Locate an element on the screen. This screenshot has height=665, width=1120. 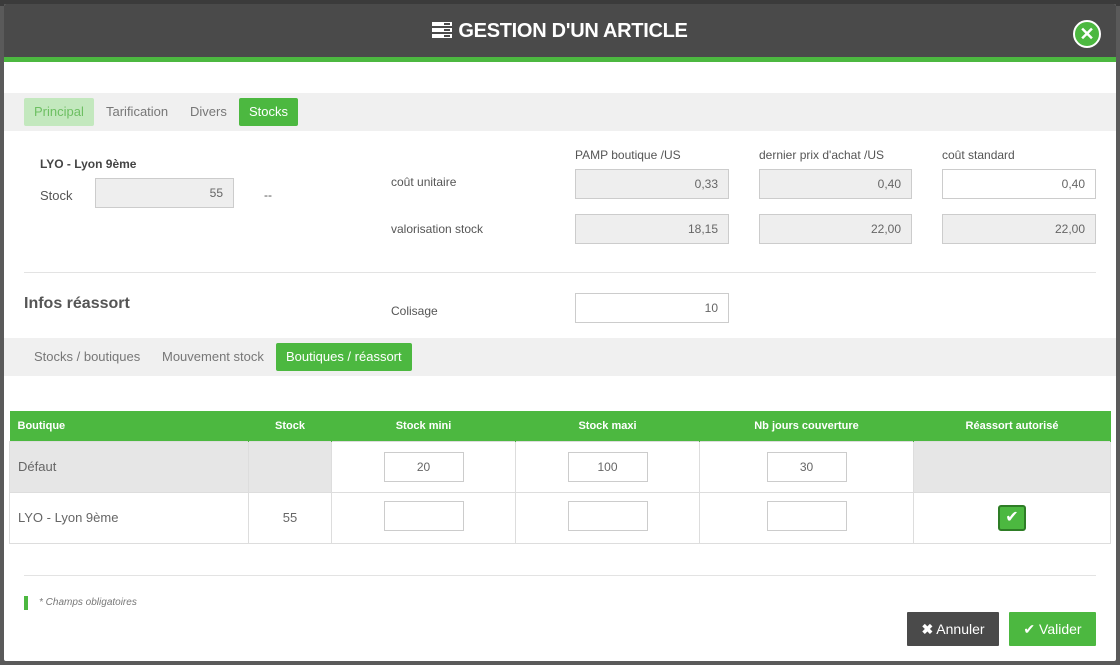
subtab-stocks-boutiques: Stocks / boutiques is located at coordinates (87, 357).